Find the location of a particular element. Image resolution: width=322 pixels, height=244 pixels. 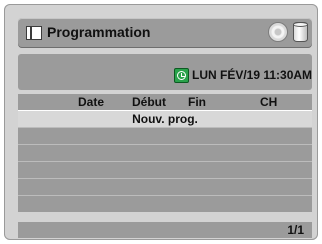

table-row-new-program: Nouv. prog. is located at coordinates (165, 118).